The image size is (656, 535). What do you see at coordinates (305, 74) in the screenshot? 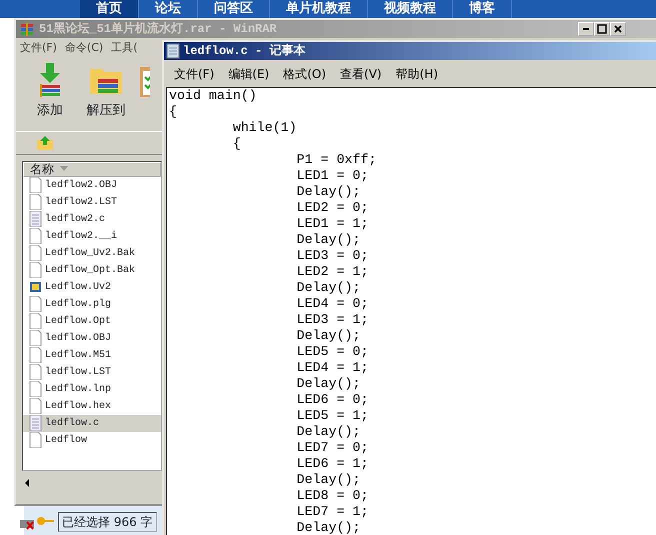
I see `menu-item: 格式(O)` at bounding box center [305, 74].